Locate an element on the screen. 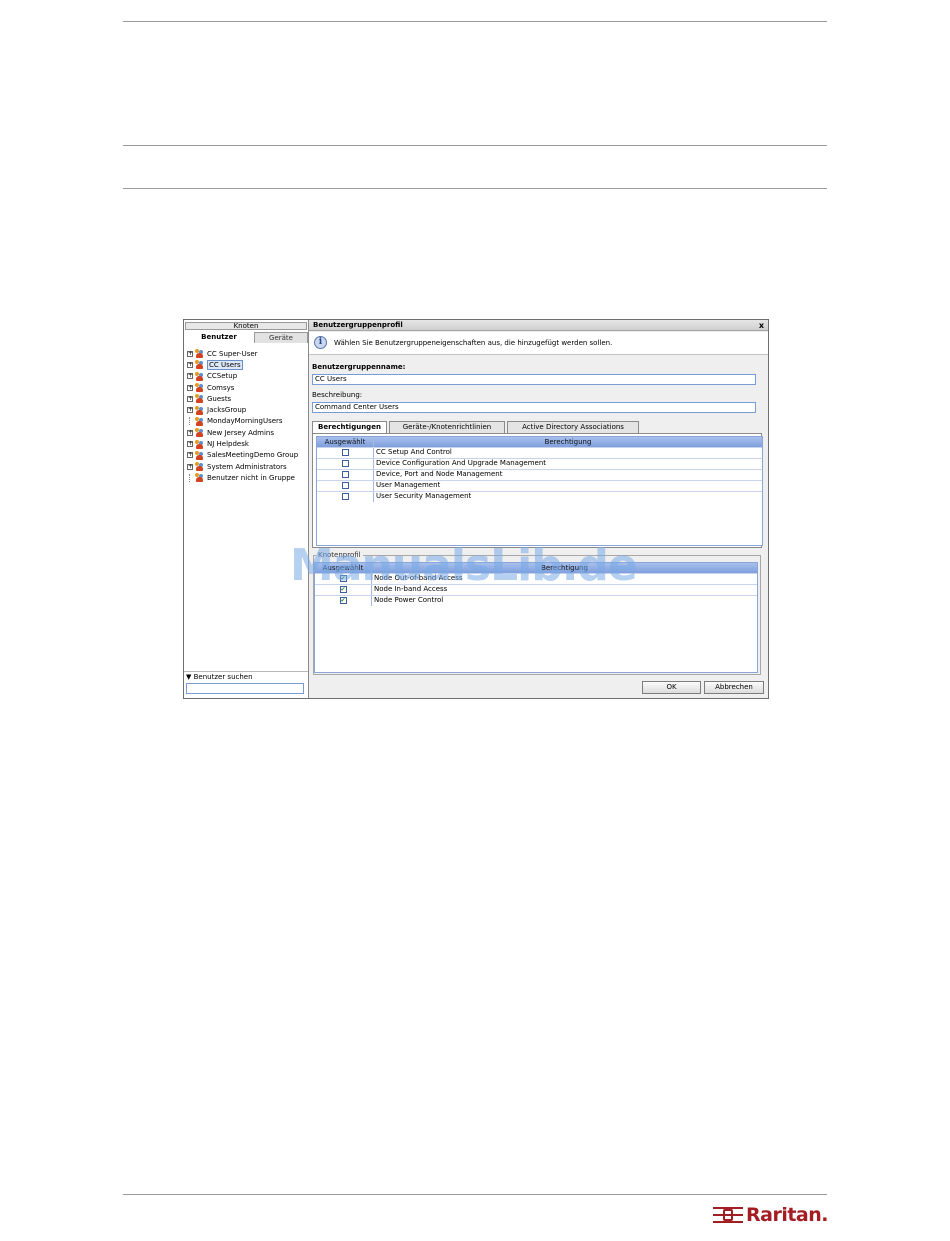 This screenshot has width=950, height=1241. cancel-button: Abbrechen is located at coordinates (734, 687).